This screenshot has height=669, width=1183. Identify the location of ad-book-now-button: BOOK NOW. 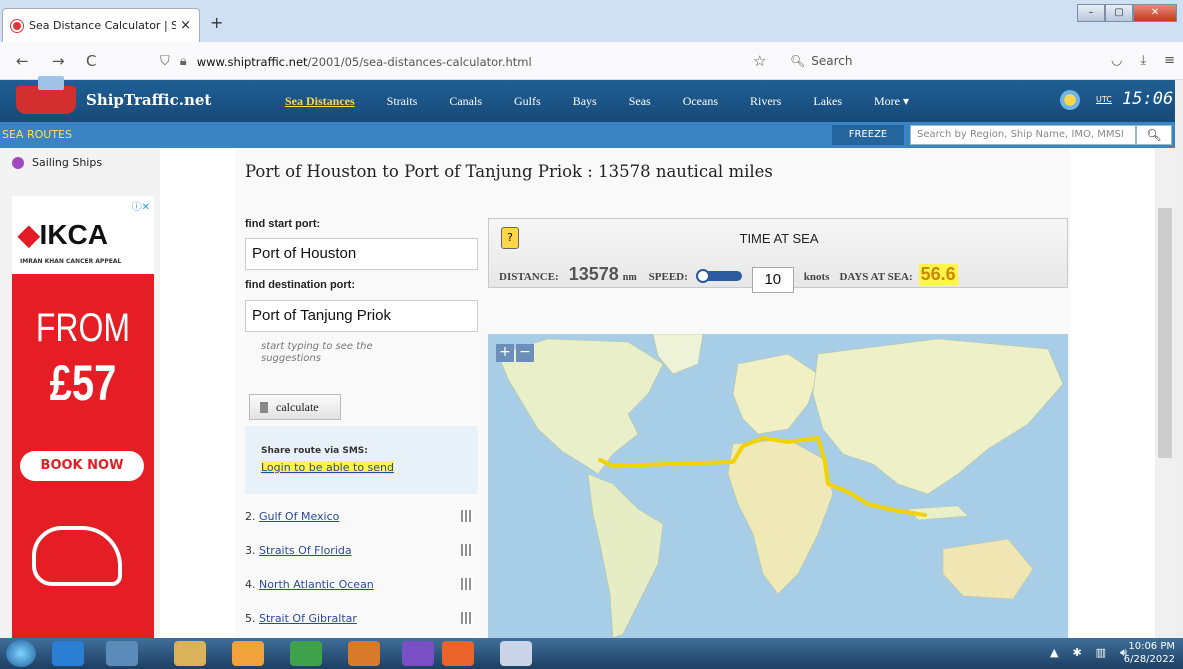
(82, 466).